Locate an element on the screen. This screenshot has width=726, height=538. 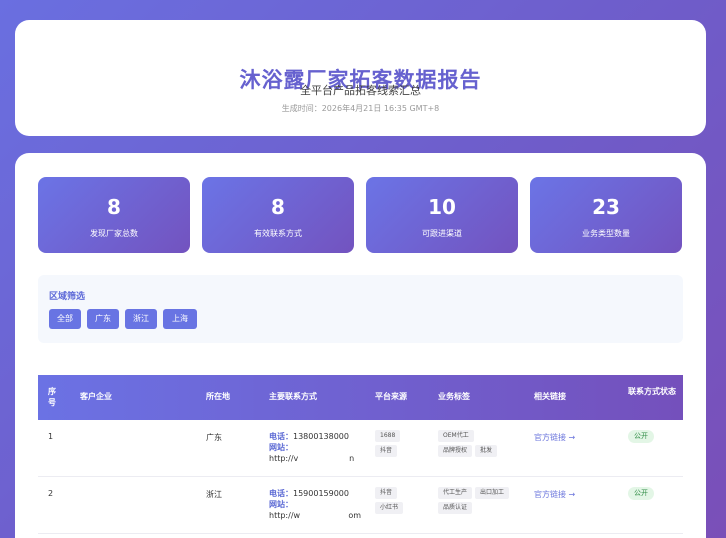
table-header: 序号 客户企业 所在地 主要联系方式 平台来源 业务标签 相关链接 联系方式状态 is located at coordinates (360, 397).